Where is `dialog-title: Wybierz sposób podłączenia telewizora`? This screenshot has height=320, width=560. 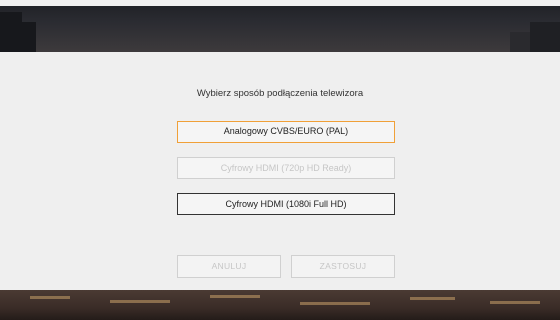
dialog-title: Wybierz sposób podłączenia telewizora is located at coordinates (280, 93).